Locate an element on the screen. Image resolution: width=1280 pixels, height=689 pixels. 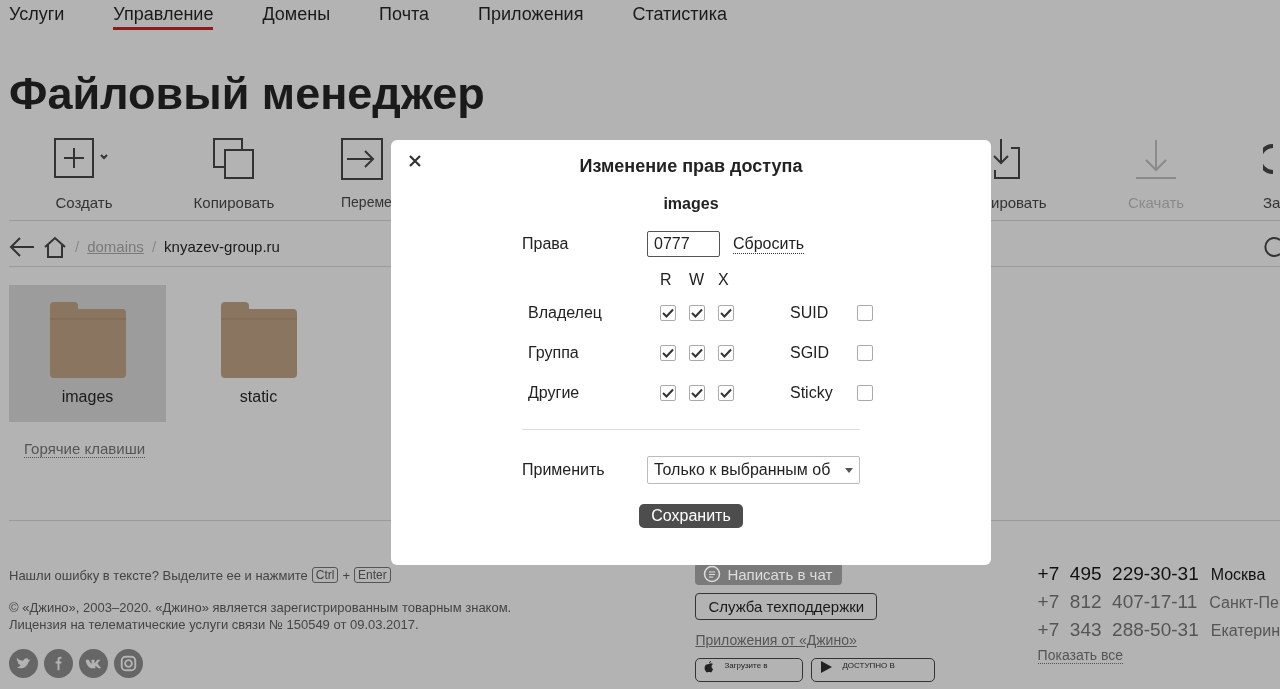
bird-icon is located at coordinates (23, 663).